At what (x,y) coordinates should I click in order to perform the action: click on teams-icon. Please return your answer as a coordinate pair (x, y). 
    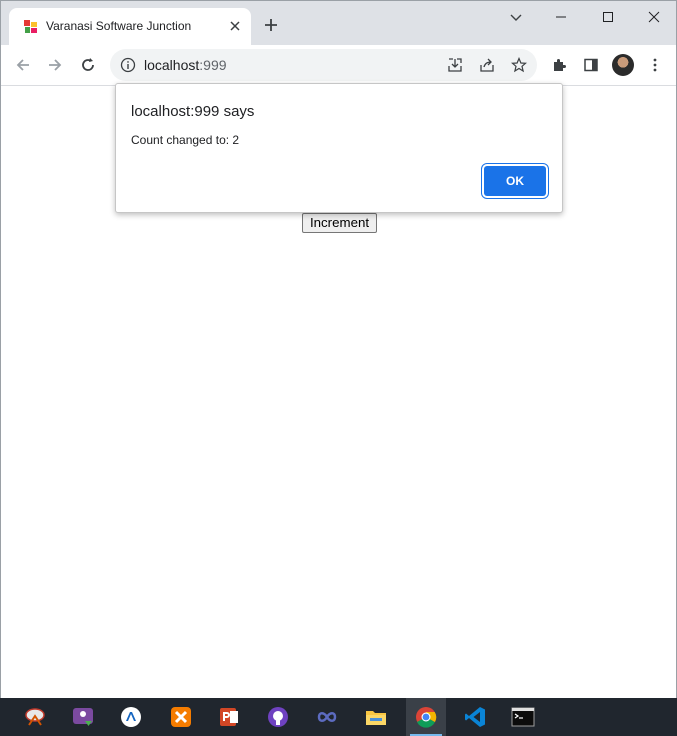
    Looking at the image, I should click on (83, 717).